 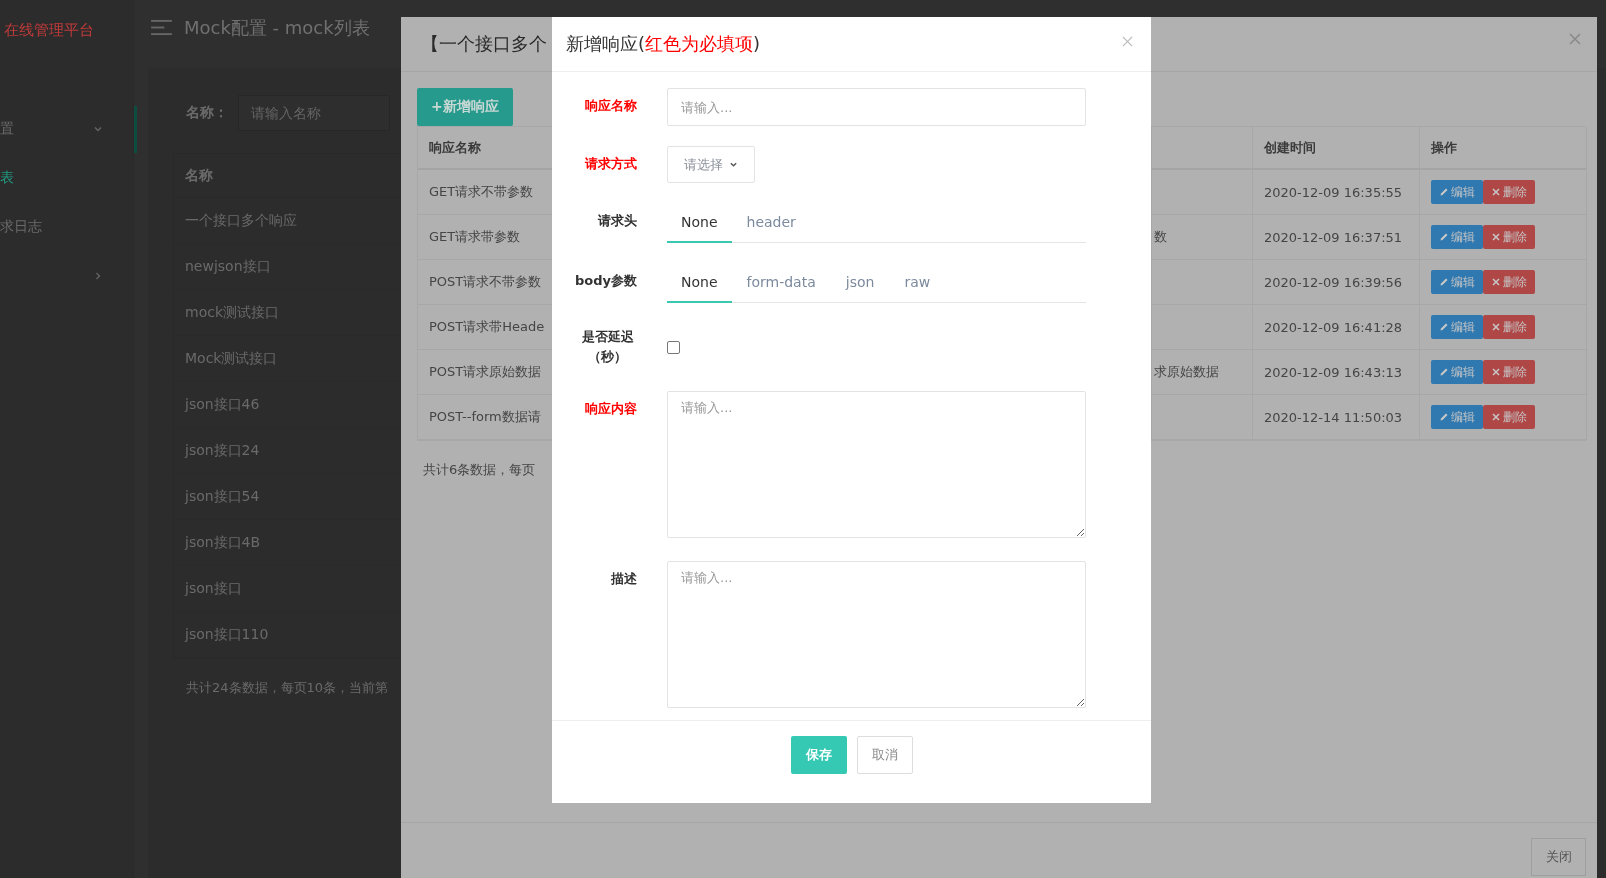 What do you see at coordinates (66, 177) in the screenshot?
I see `sidebar-item: 表` at bounding box center [66, 177].